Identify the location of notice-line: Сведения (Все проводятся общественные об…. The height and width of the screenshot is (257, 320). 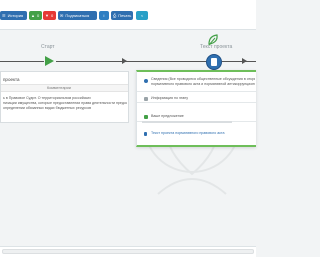
(203, 79).